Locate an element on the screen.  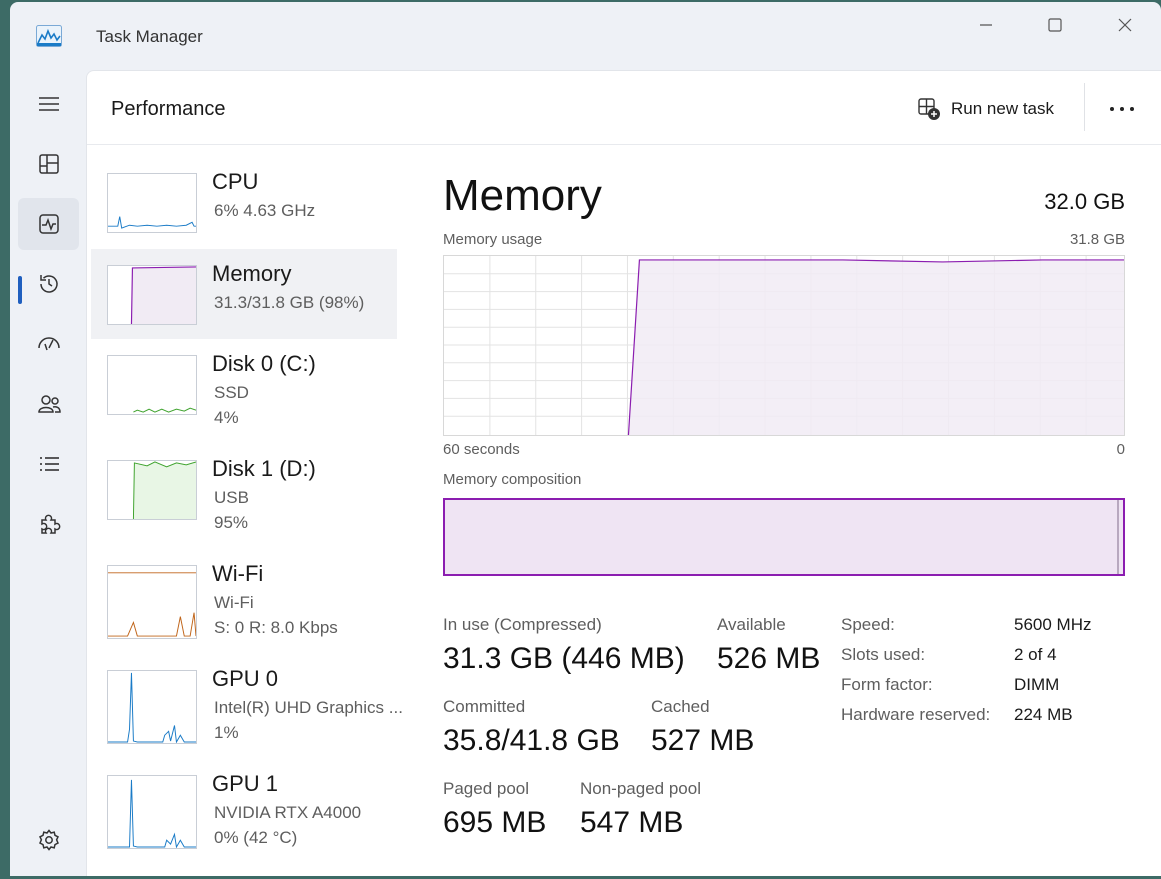
gpu1-thumbnail-graph is located at coordinates (152, 812).